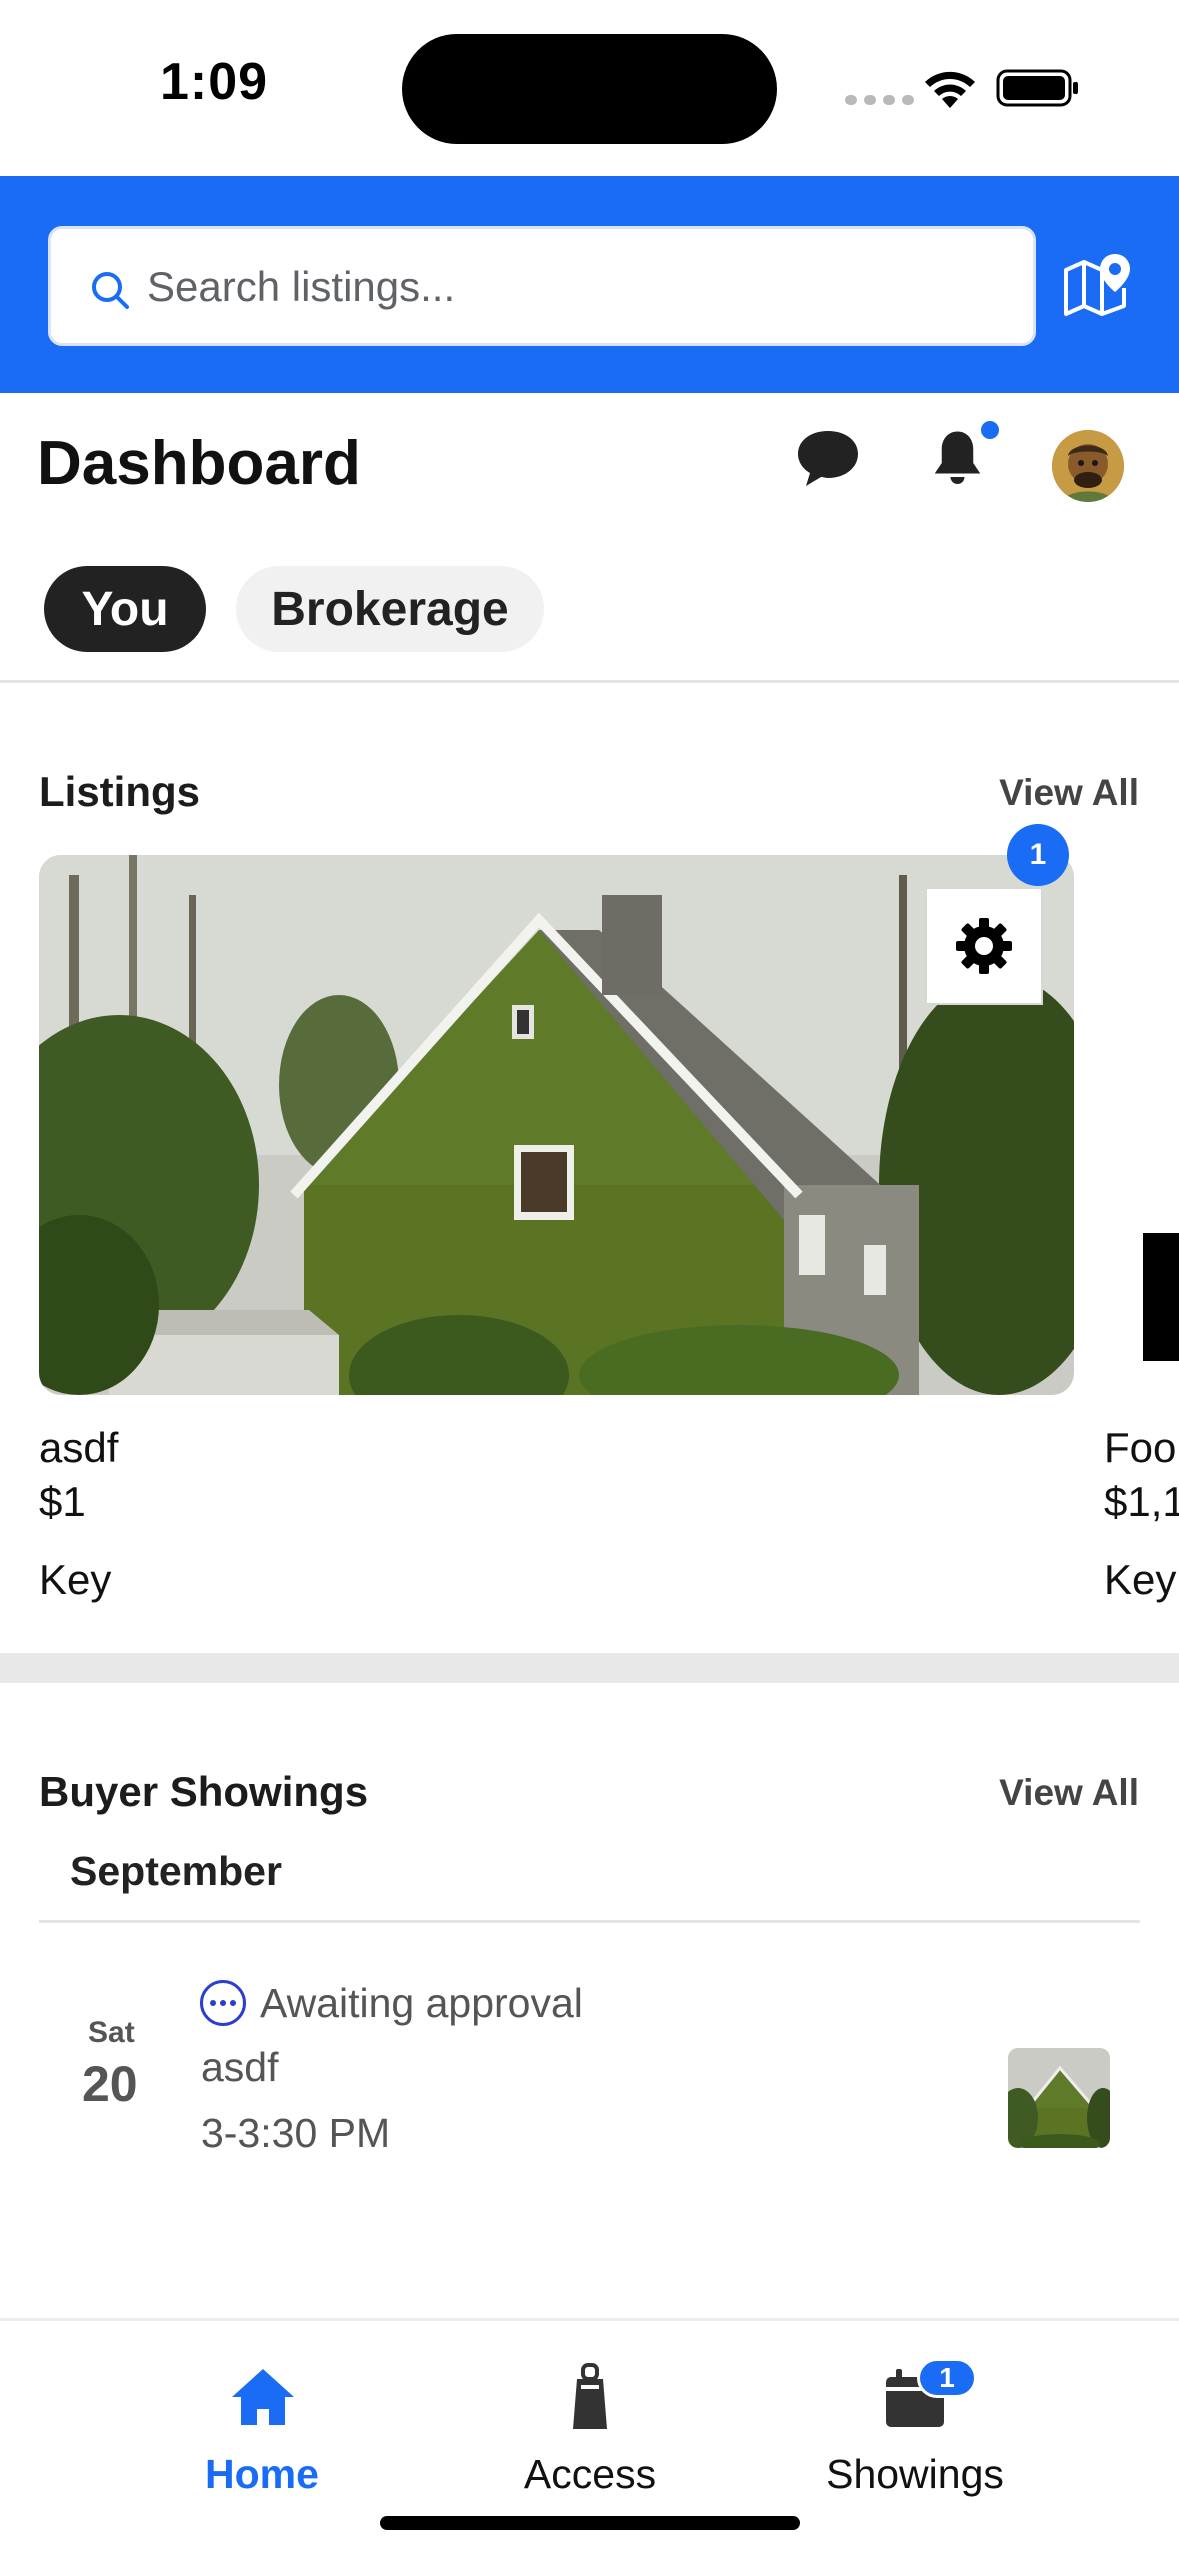  I want to click on avatar, so click(1088, 466).